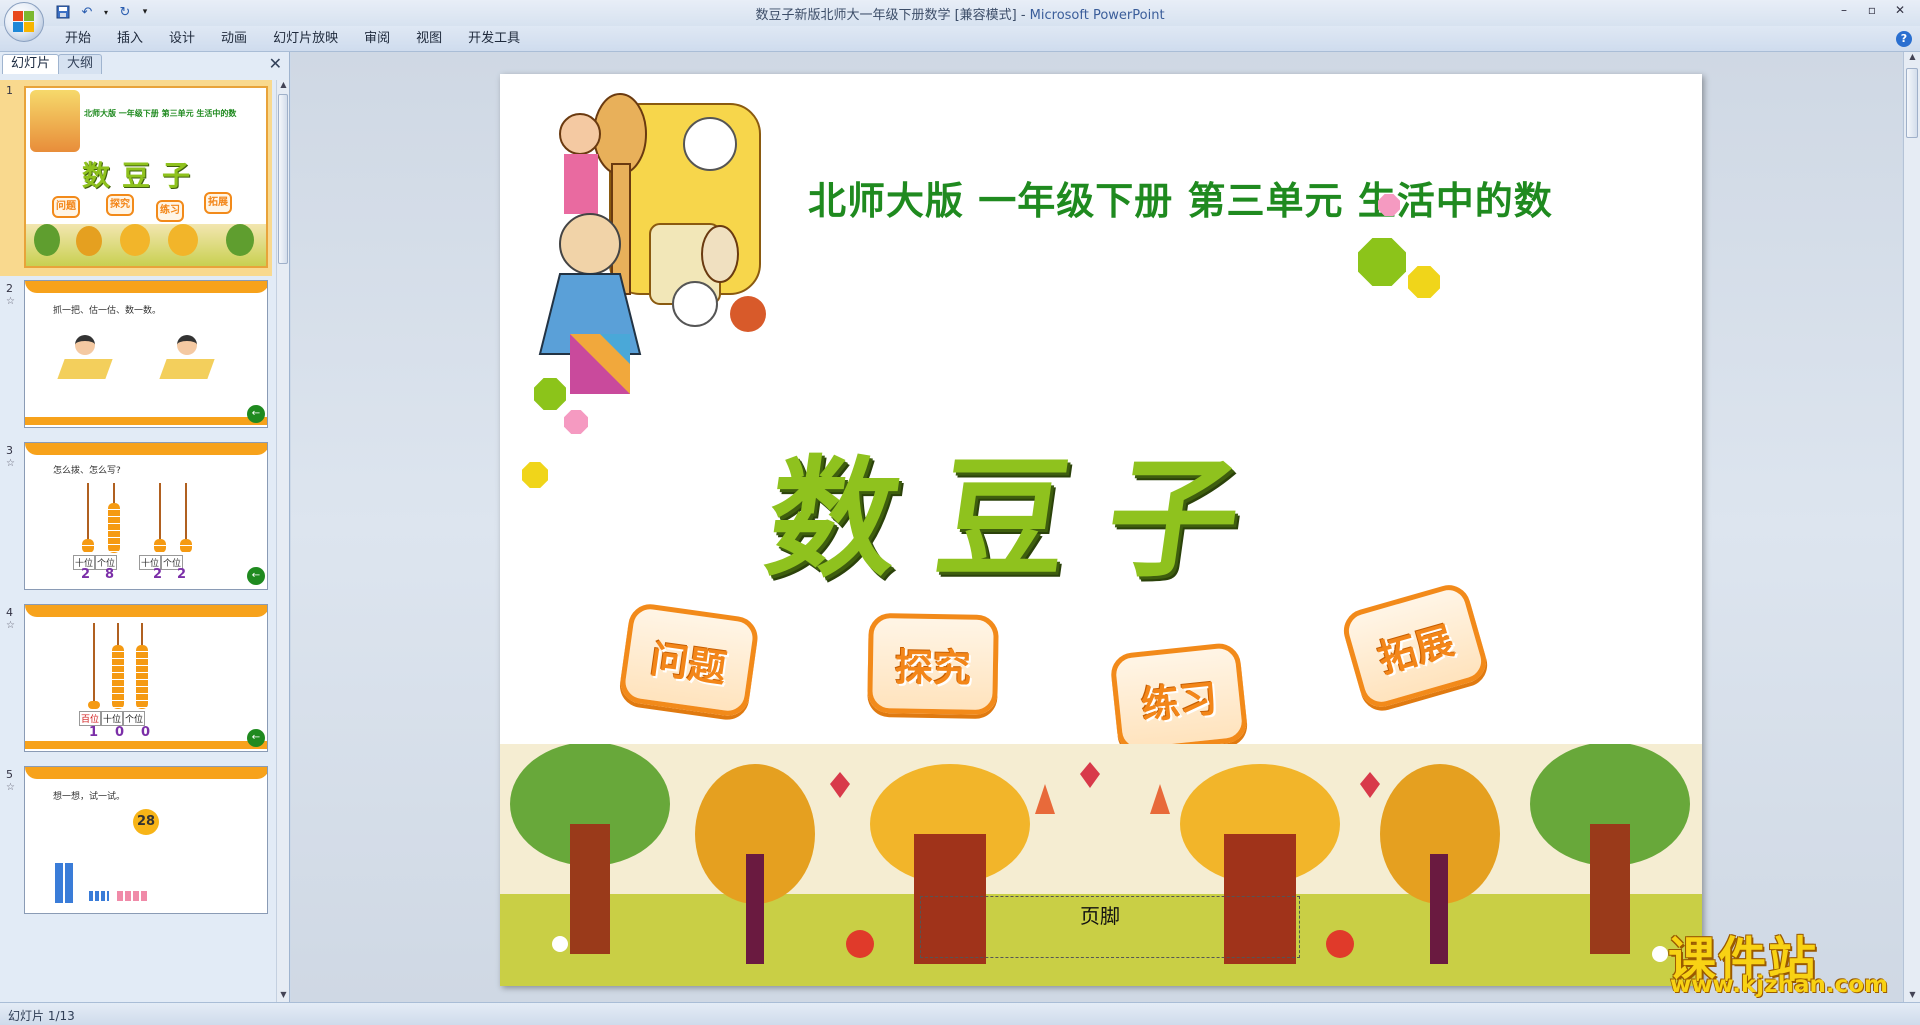  I want to click on slide-number: 1, so click(9, 90).